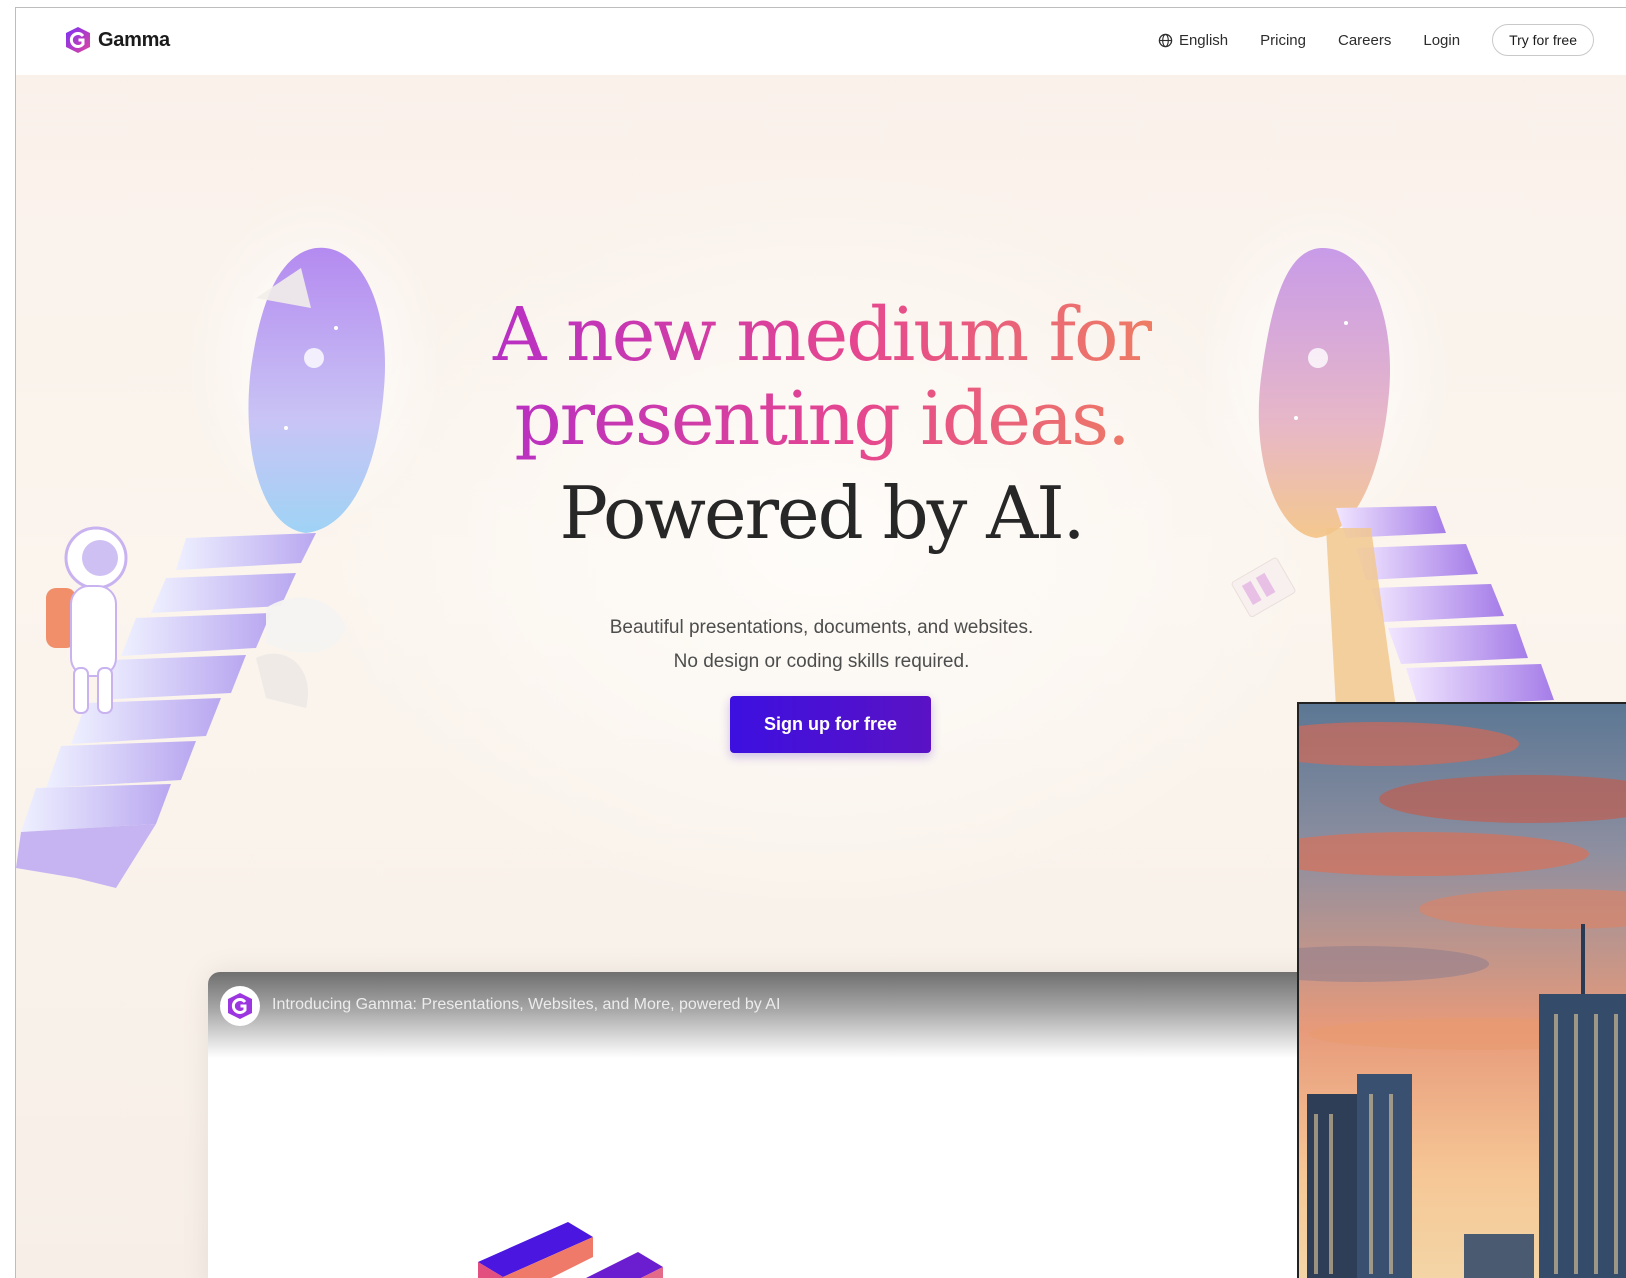 Image resolution: width=1626 pixels, height=1278 pixels. What do you see at coordinates (1543, 40) in the screenshot?
I see `try-for-free-button: Try for free` at bounding box center [1543, 40].